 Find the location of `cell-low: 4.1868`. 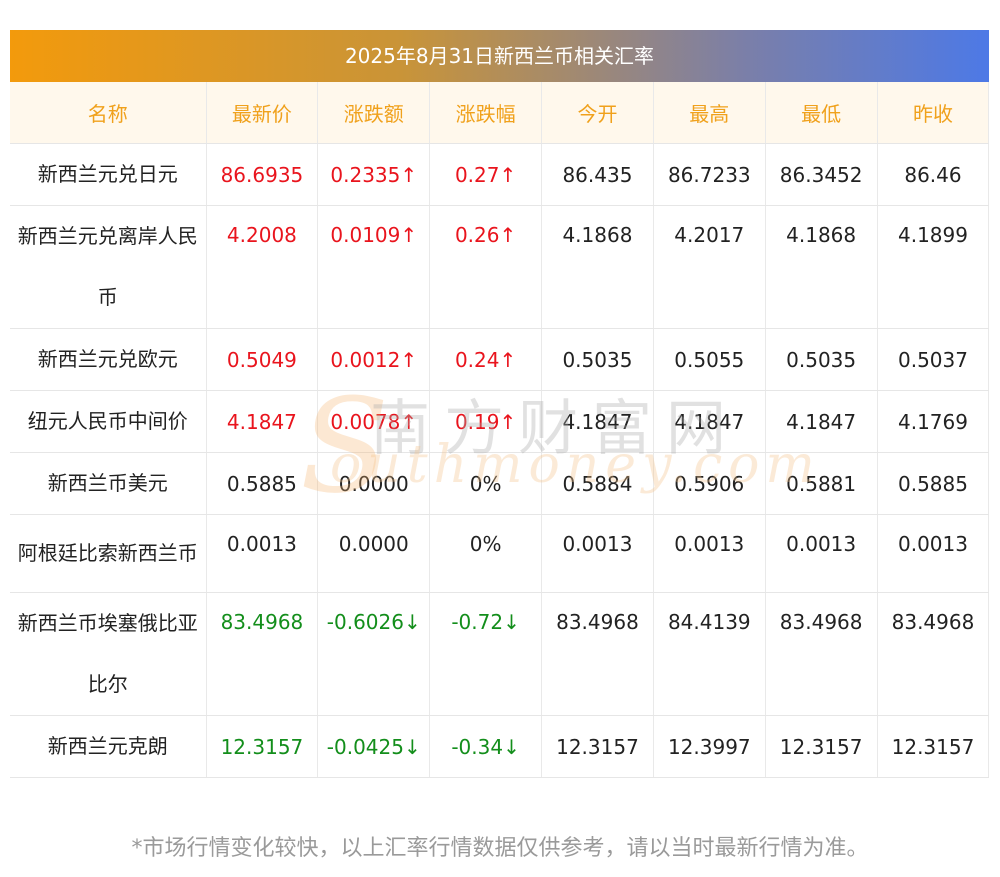

cell-low: 4.1868 is located at coordinates (821, 267).